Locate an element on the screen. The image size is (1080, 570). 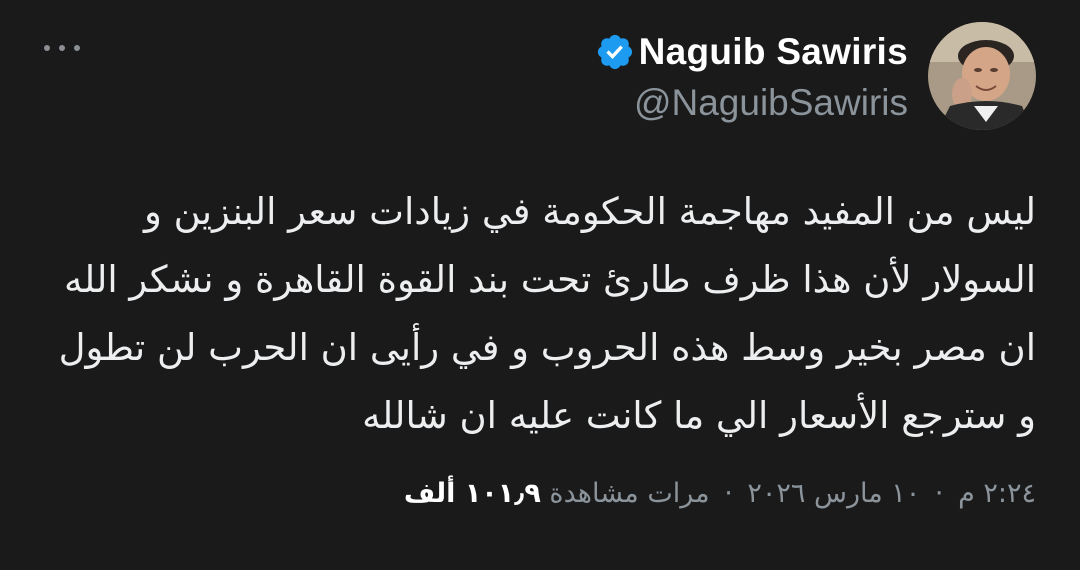
author-header: Naguib Sawiris @NaguibSawiris is located at coordinates (748, 75).